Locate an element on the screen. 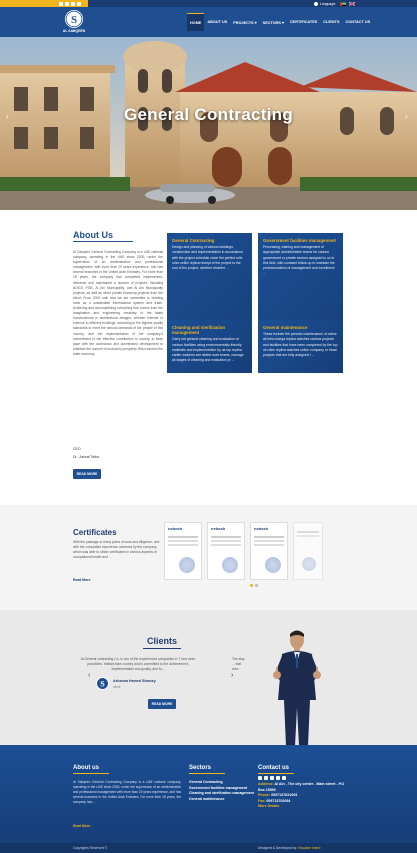 The image size is (417, 853). businessman-image is located at coordinates (297, 687).